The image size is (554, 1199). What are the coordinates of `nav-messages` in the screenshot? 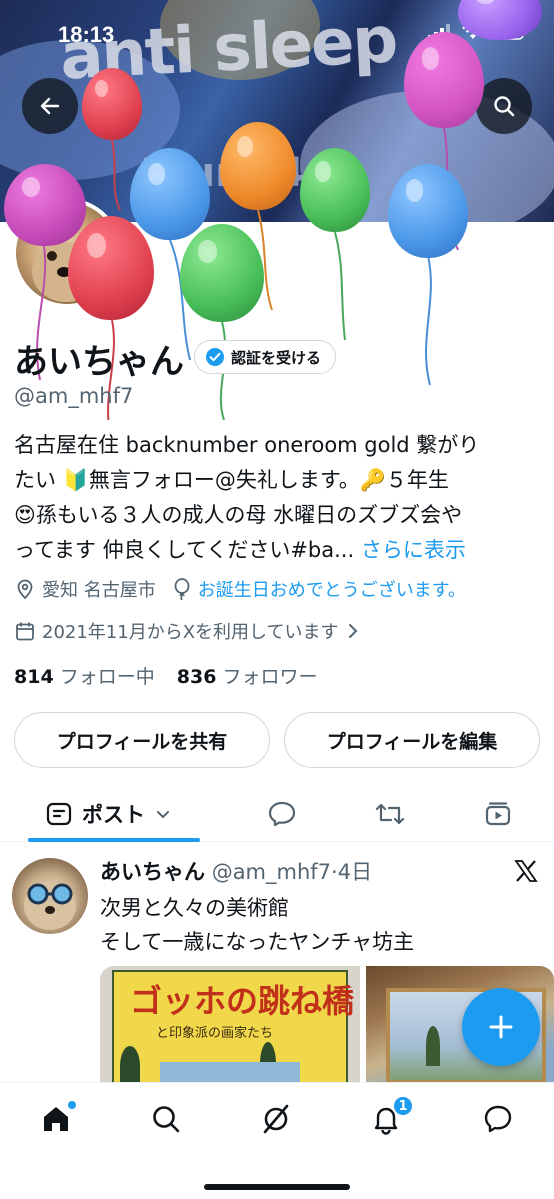 It's located at (498, 1119).